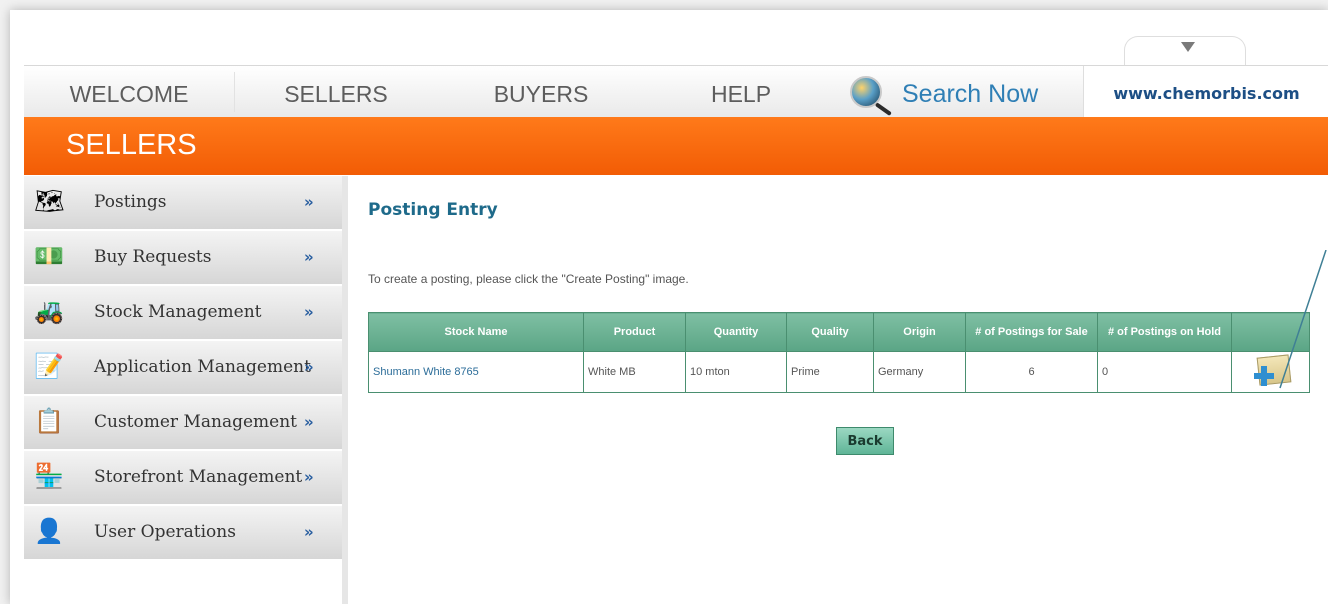 The image size is (1328, 604). I want to click on stock-name-link: Shumann White 8765, so click(426, 372).